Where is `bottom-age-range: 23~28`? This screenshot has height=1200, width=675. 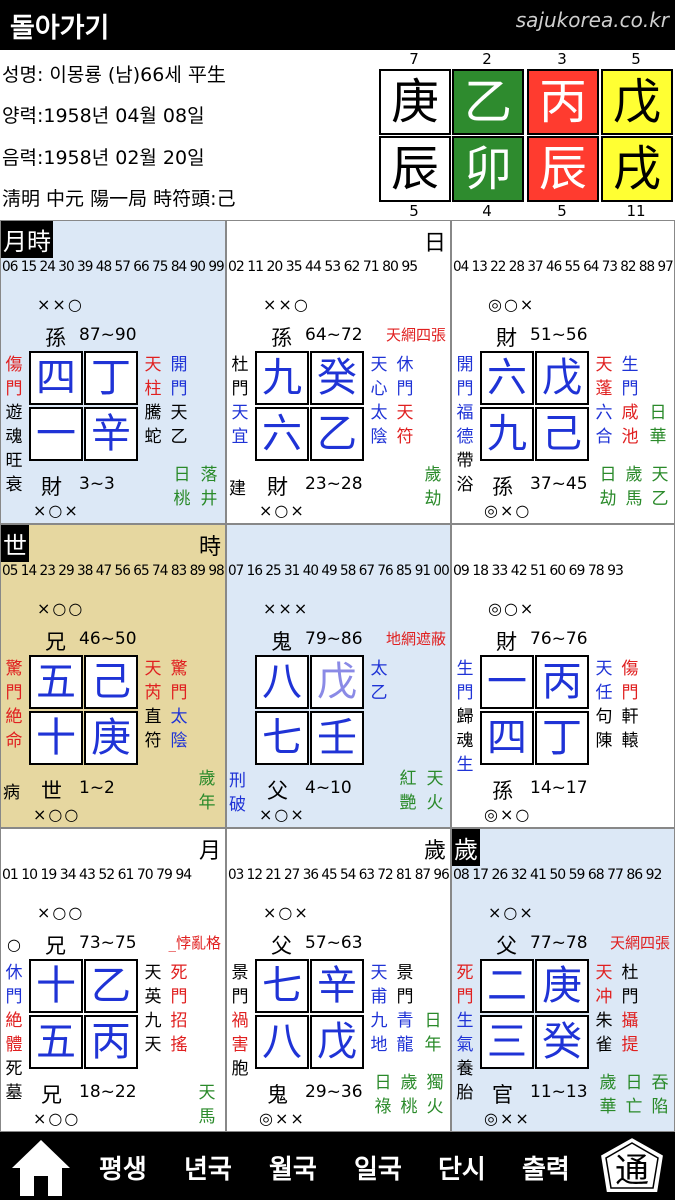 bottom-age-range: 23~28 is located at coordinates (334, 484).